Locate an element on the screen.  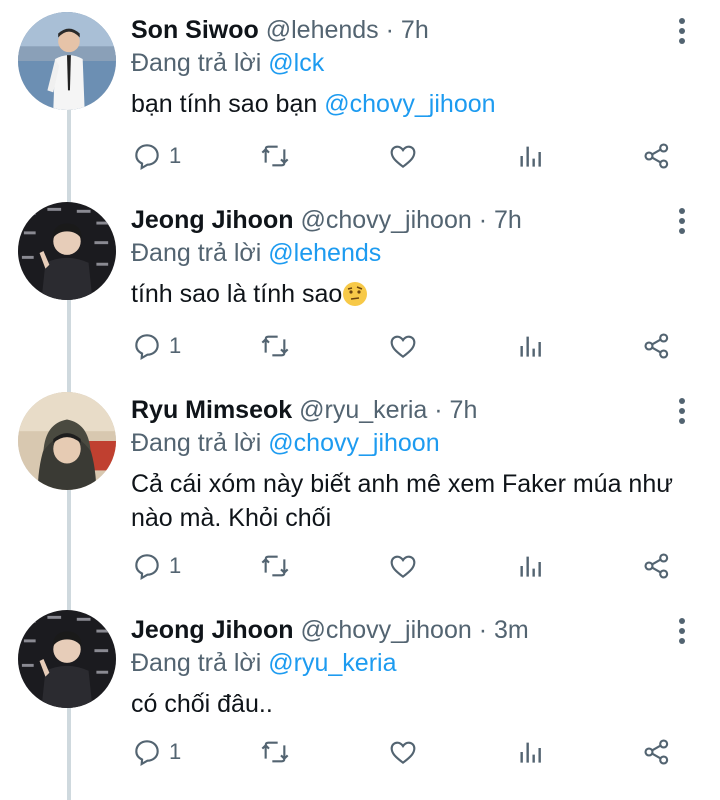
tweet-header: Son Siwoo @lehends · 7h is located at coordinates (395, 30).